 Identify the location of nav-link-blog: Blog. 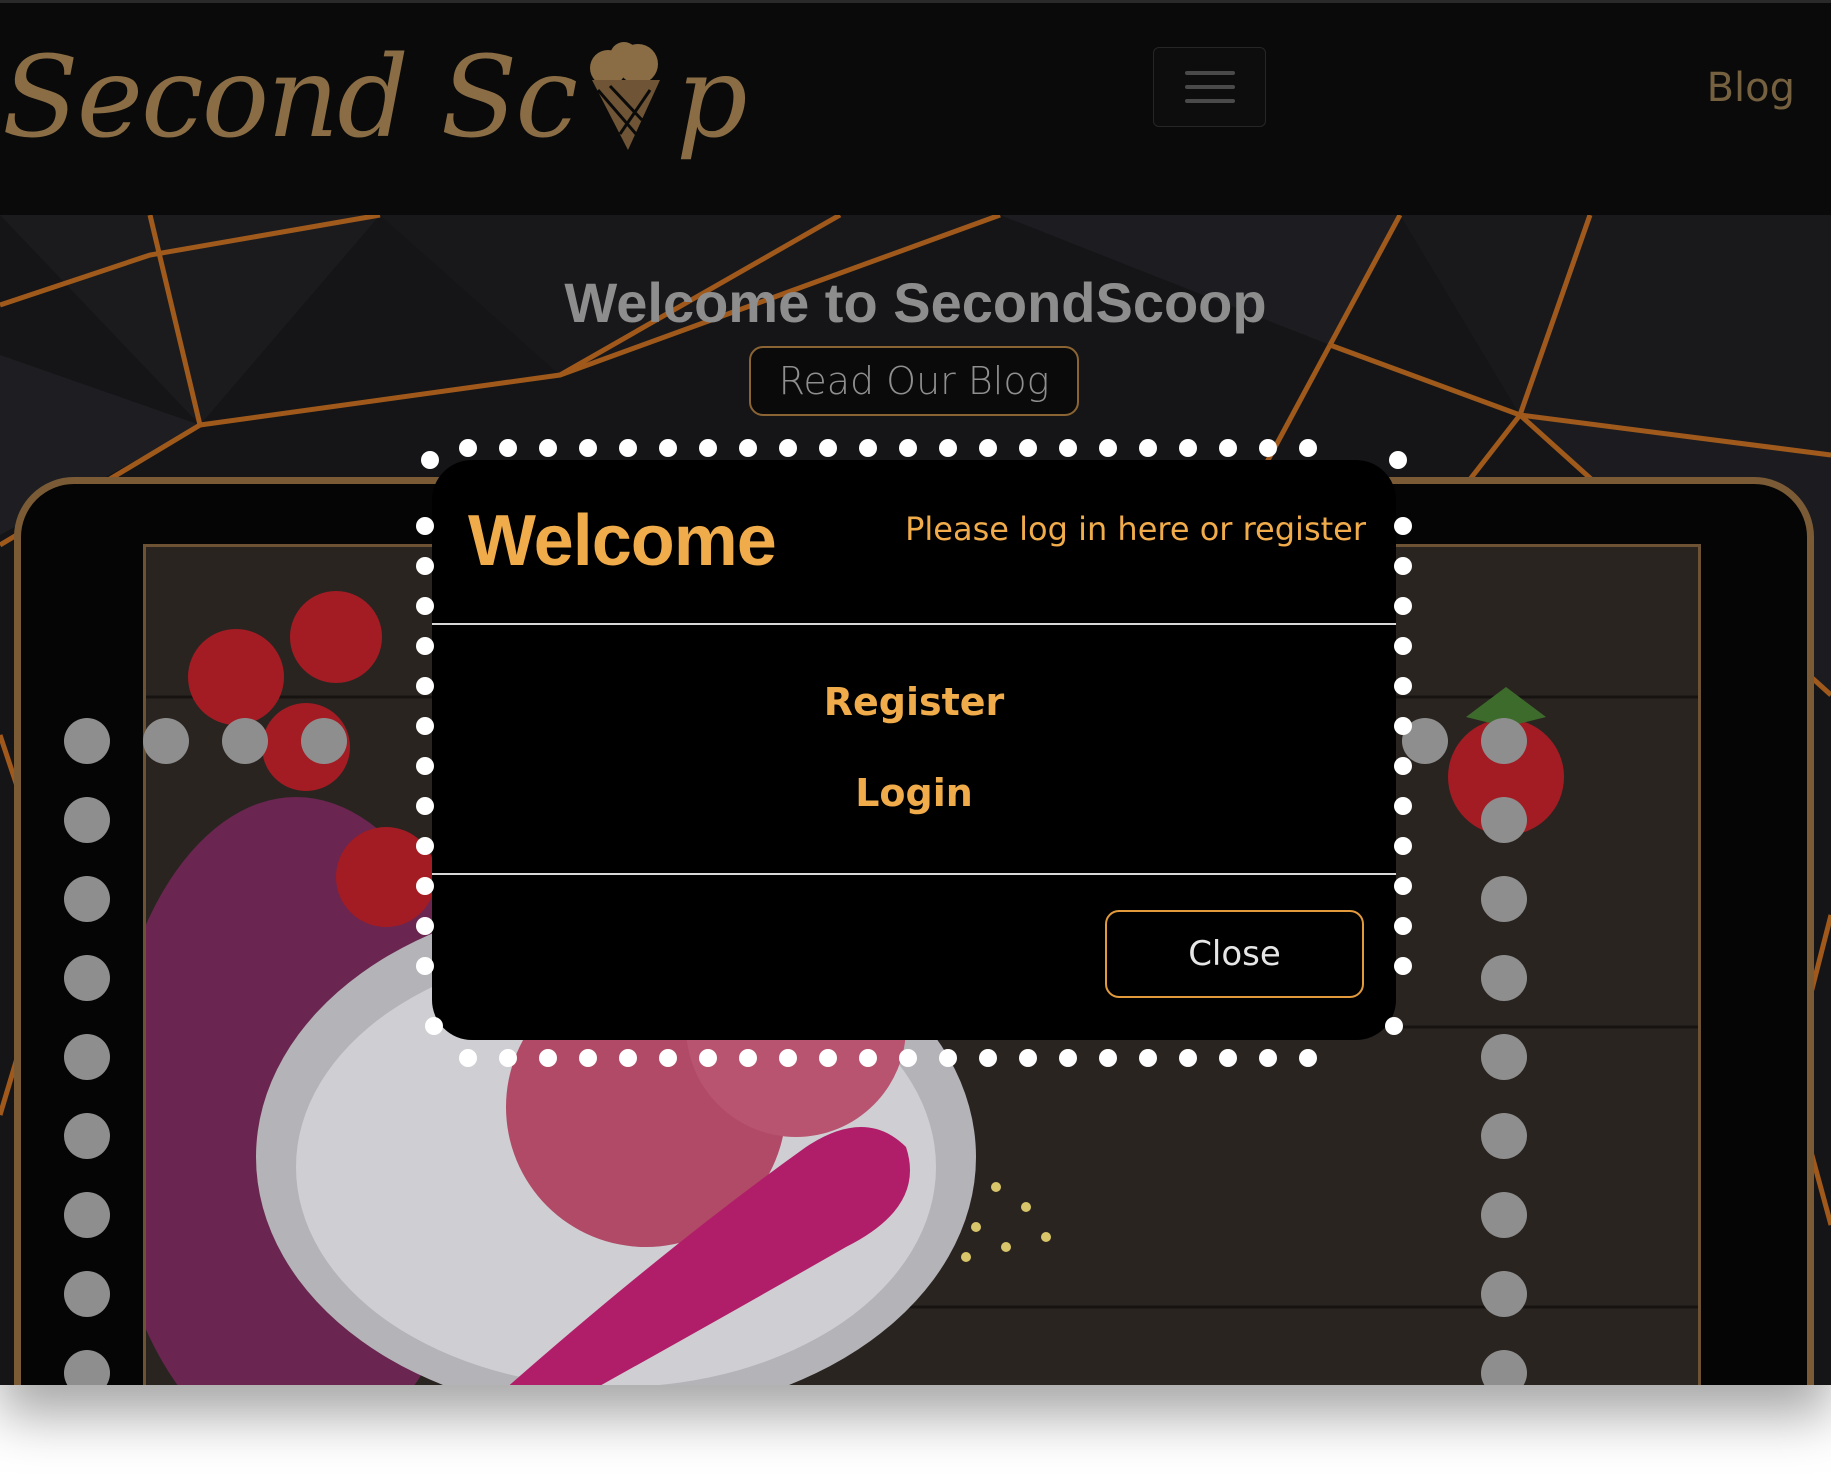
(1751, 88).